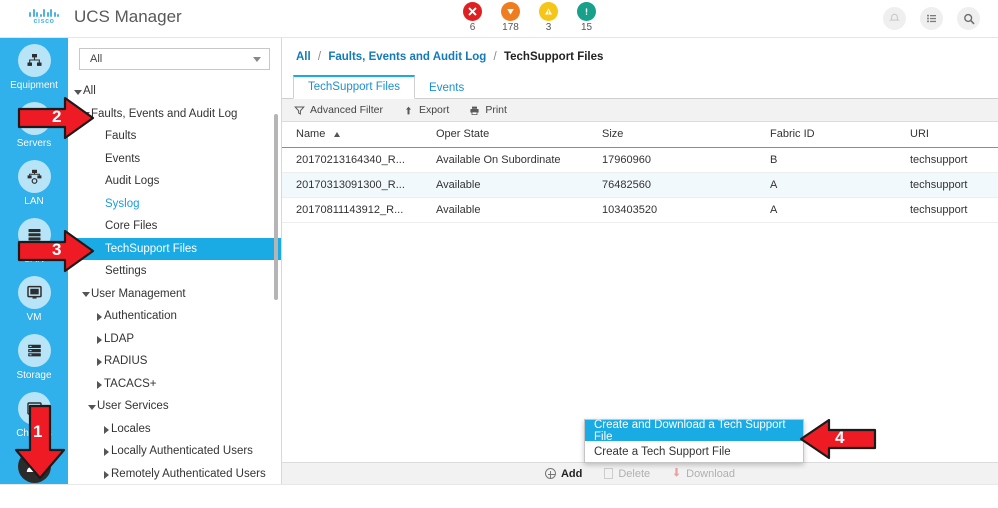 The height and width of the screenshot is (508, 998). I want to click on breadcrumb-item-all: All, so click(303, 57).